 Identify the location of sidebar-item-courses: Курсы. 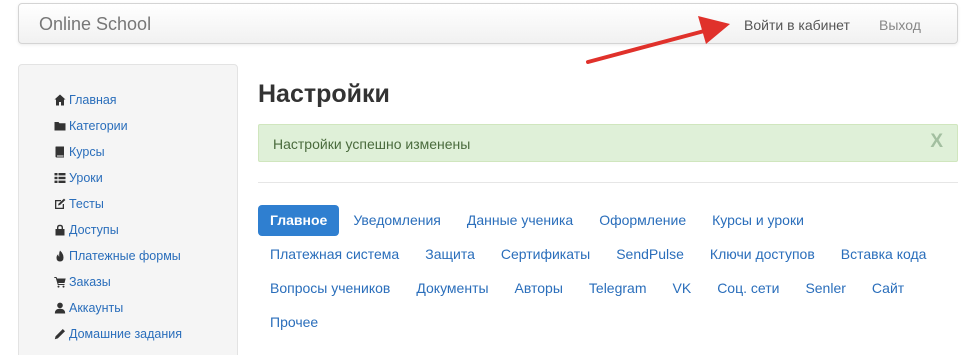
(117, 152).